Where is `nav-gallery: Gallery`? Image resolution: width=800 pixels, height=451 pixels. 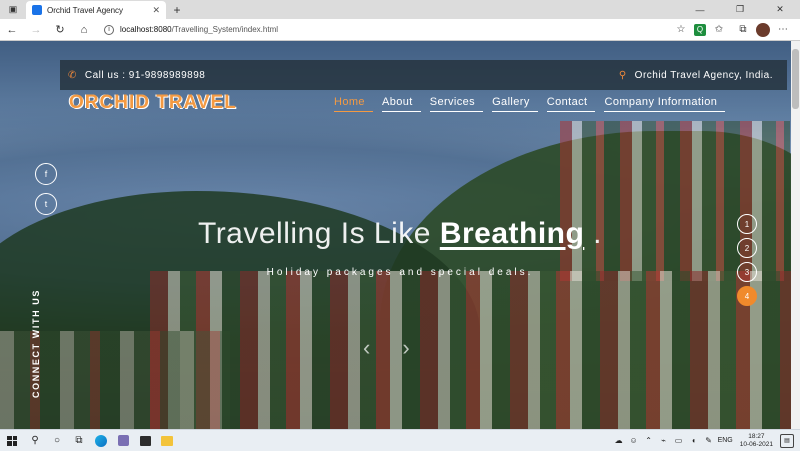
nav-gallery: Gallery is located at coordinates (515, 104).